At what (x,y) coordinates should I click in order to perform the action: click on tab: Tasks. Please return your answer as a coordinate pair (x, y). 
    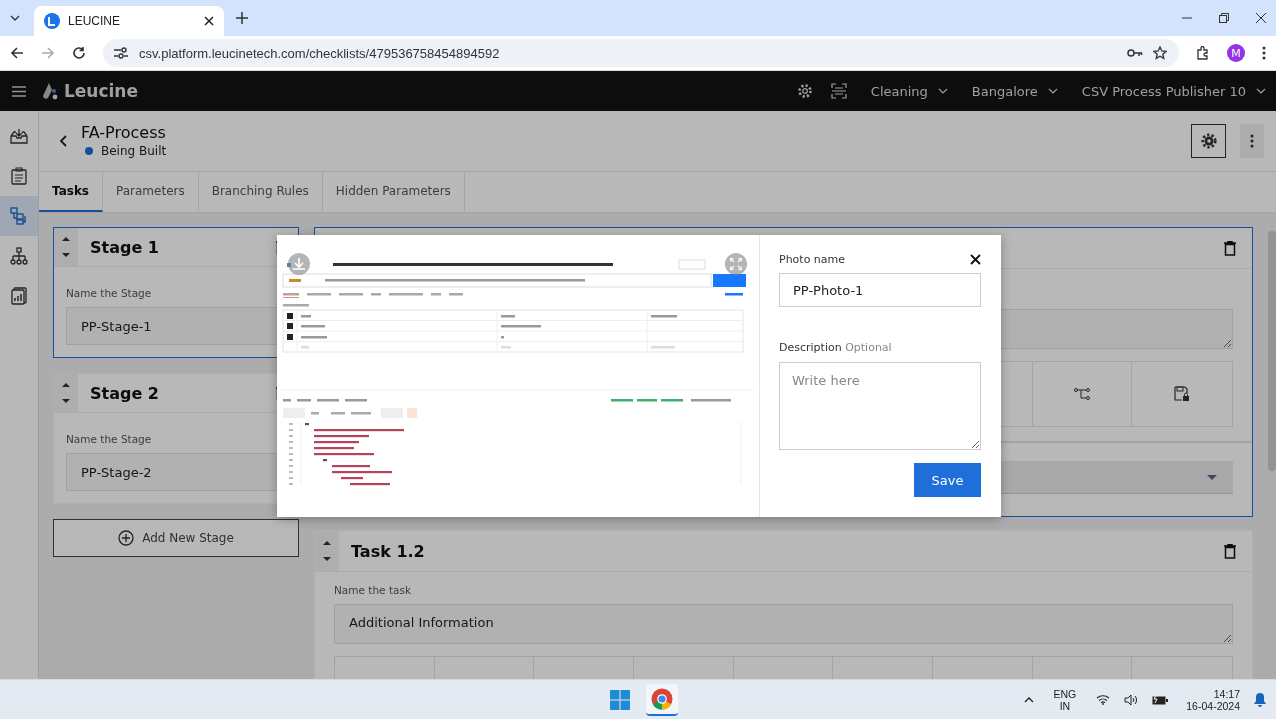
    Looking at the image, I should click on (71, 192).